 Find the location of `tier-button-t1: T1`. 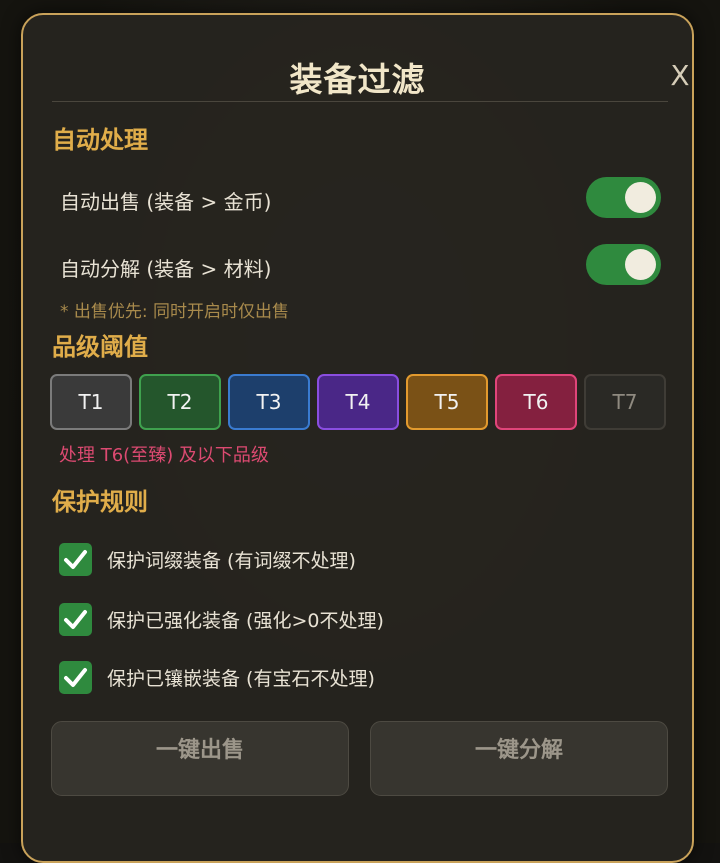

tier-button-t1: T1 is located at coordinates (91, 402).